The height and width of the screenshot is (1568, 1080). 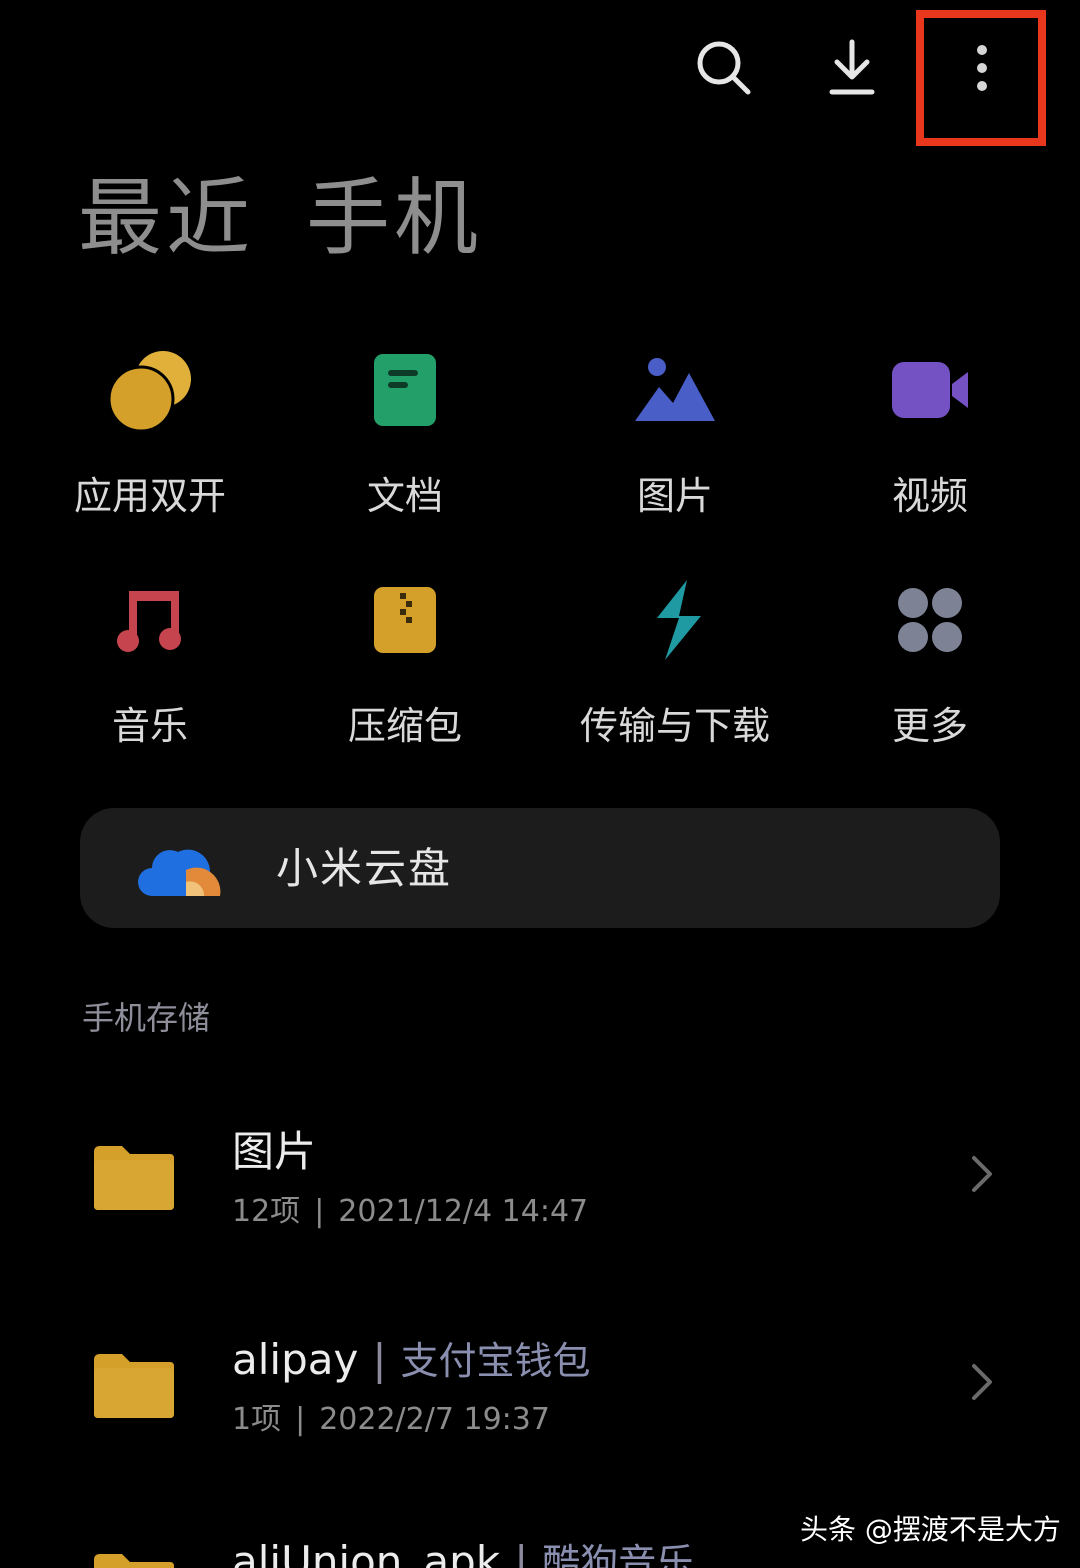 I want to click on highlight-annotation-box, so click(x=981, y=78).